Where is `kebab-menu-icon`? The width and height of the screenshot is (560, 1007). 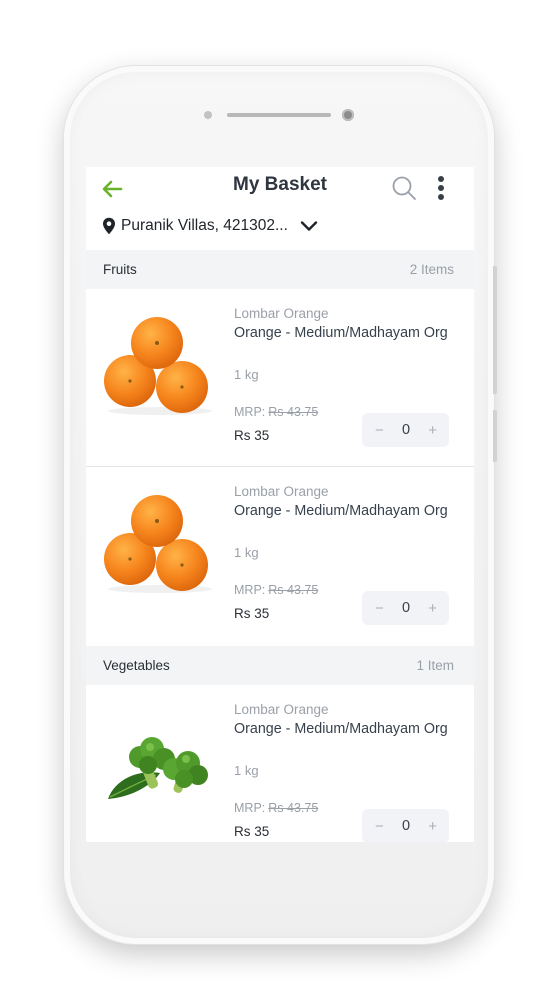
kebab-menu-icon is located at coordinates (441, 189).